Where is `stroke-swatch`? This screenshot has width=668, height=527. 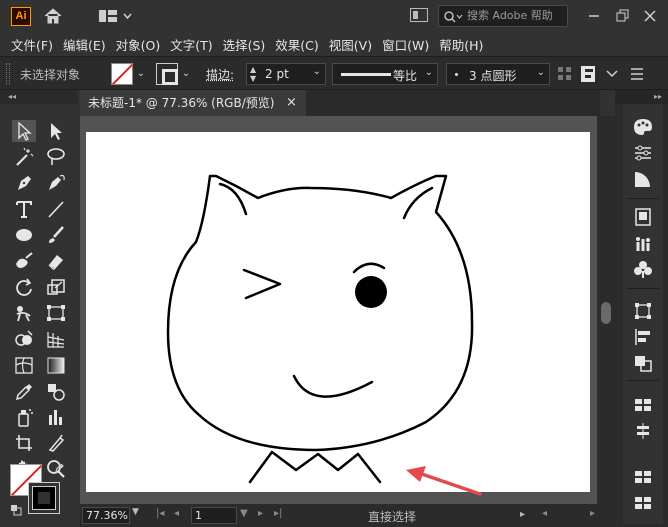
stroke-swatch is located at coordinates (167, 74).